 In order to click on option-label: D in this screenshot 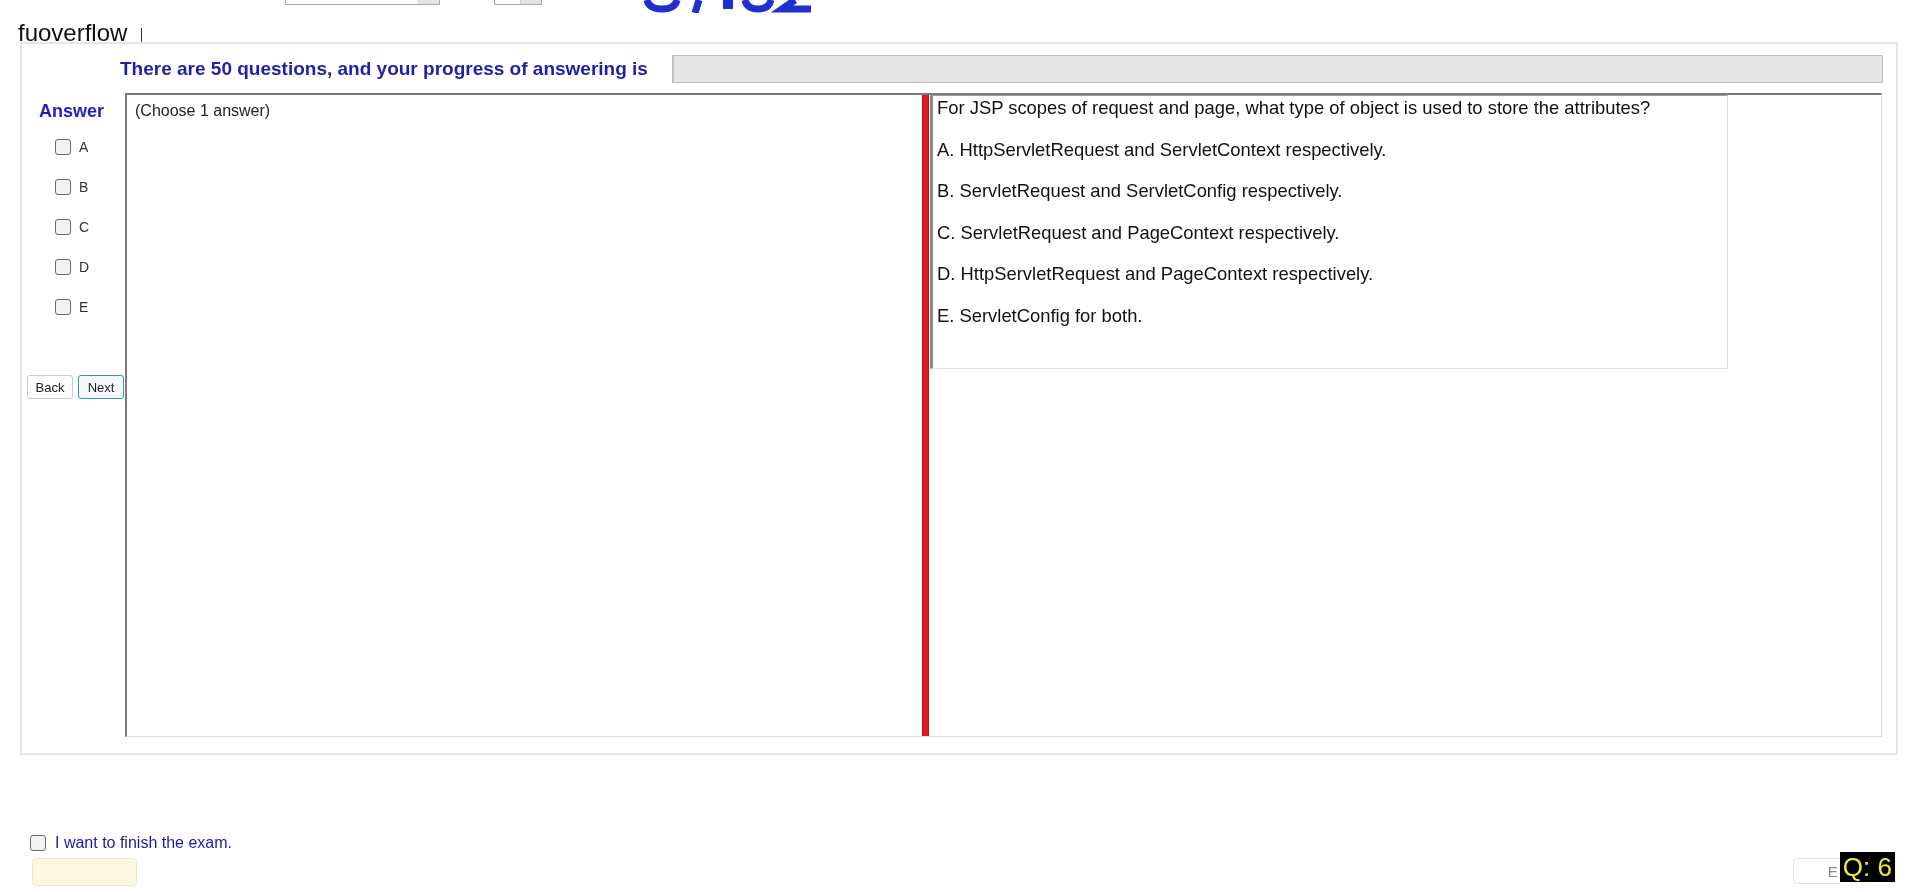, I will do `click(84, 267)`.